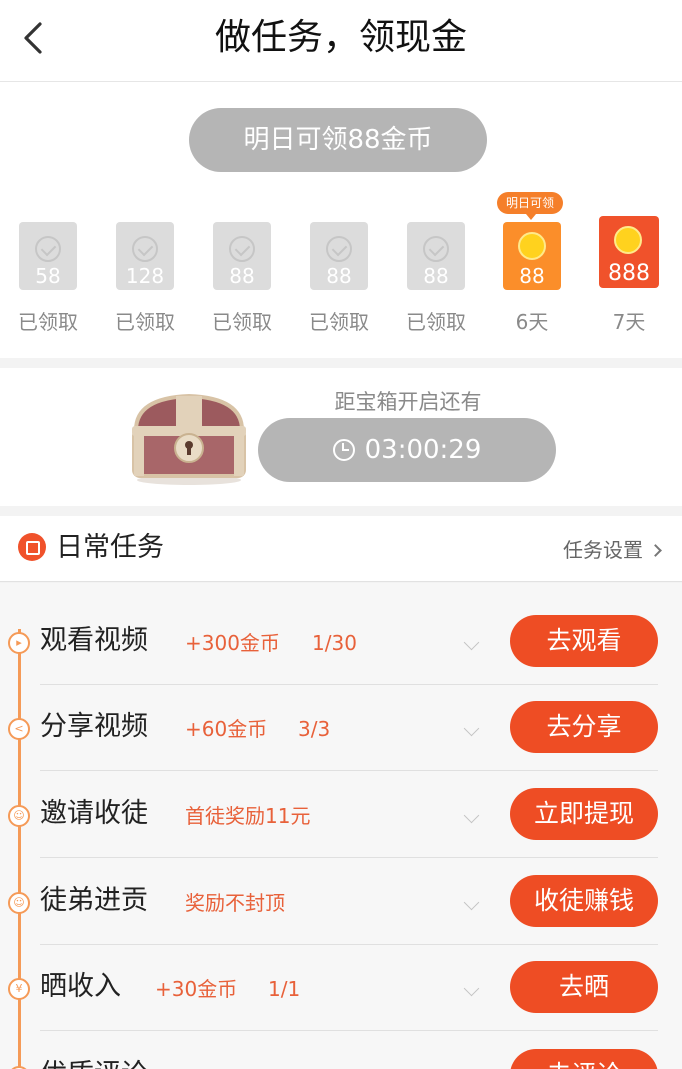  Describe the element at coordinates (110, 547) in the screenshot. I see `daily-tasks-title: 日常任务` at that location.